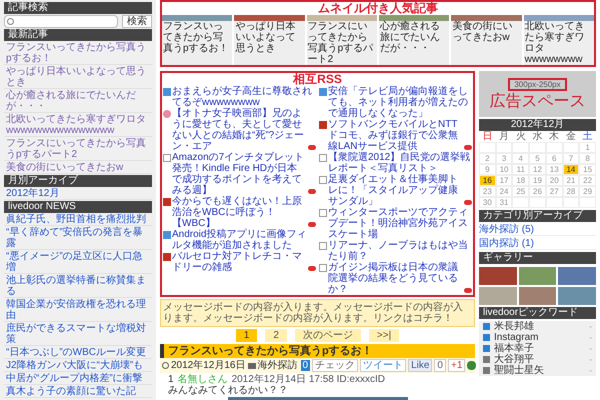 The height and width of the screenshot is (400, 600). Describe the element at coordinates (504, 158) in the screenshot. I see `calendar-day: 3` at that location.